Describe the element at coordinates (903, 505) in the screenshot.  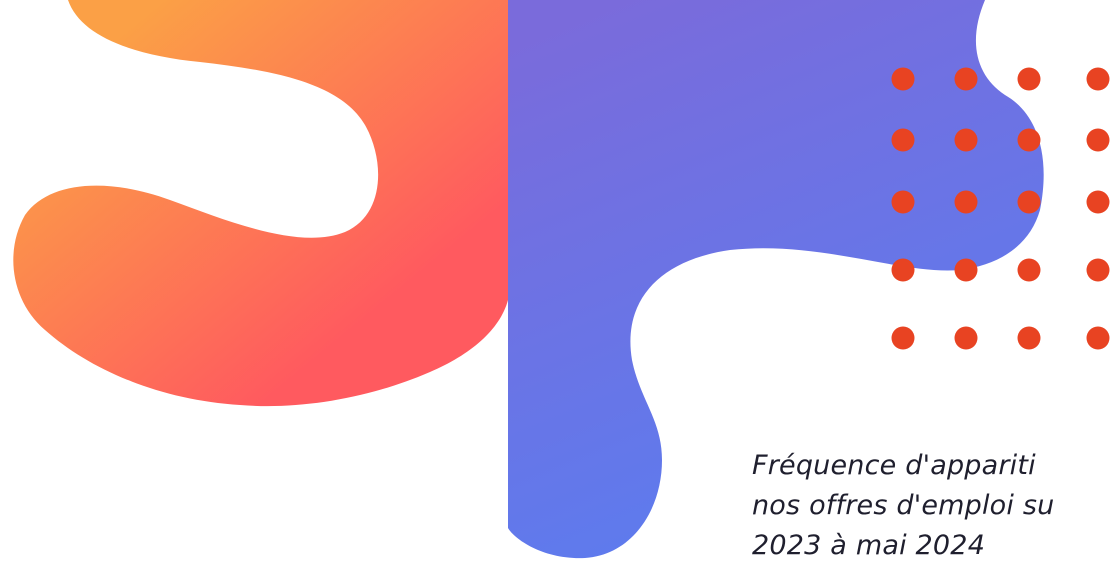
I see `caption-line-2: nos offres d'emploi su` at that location.